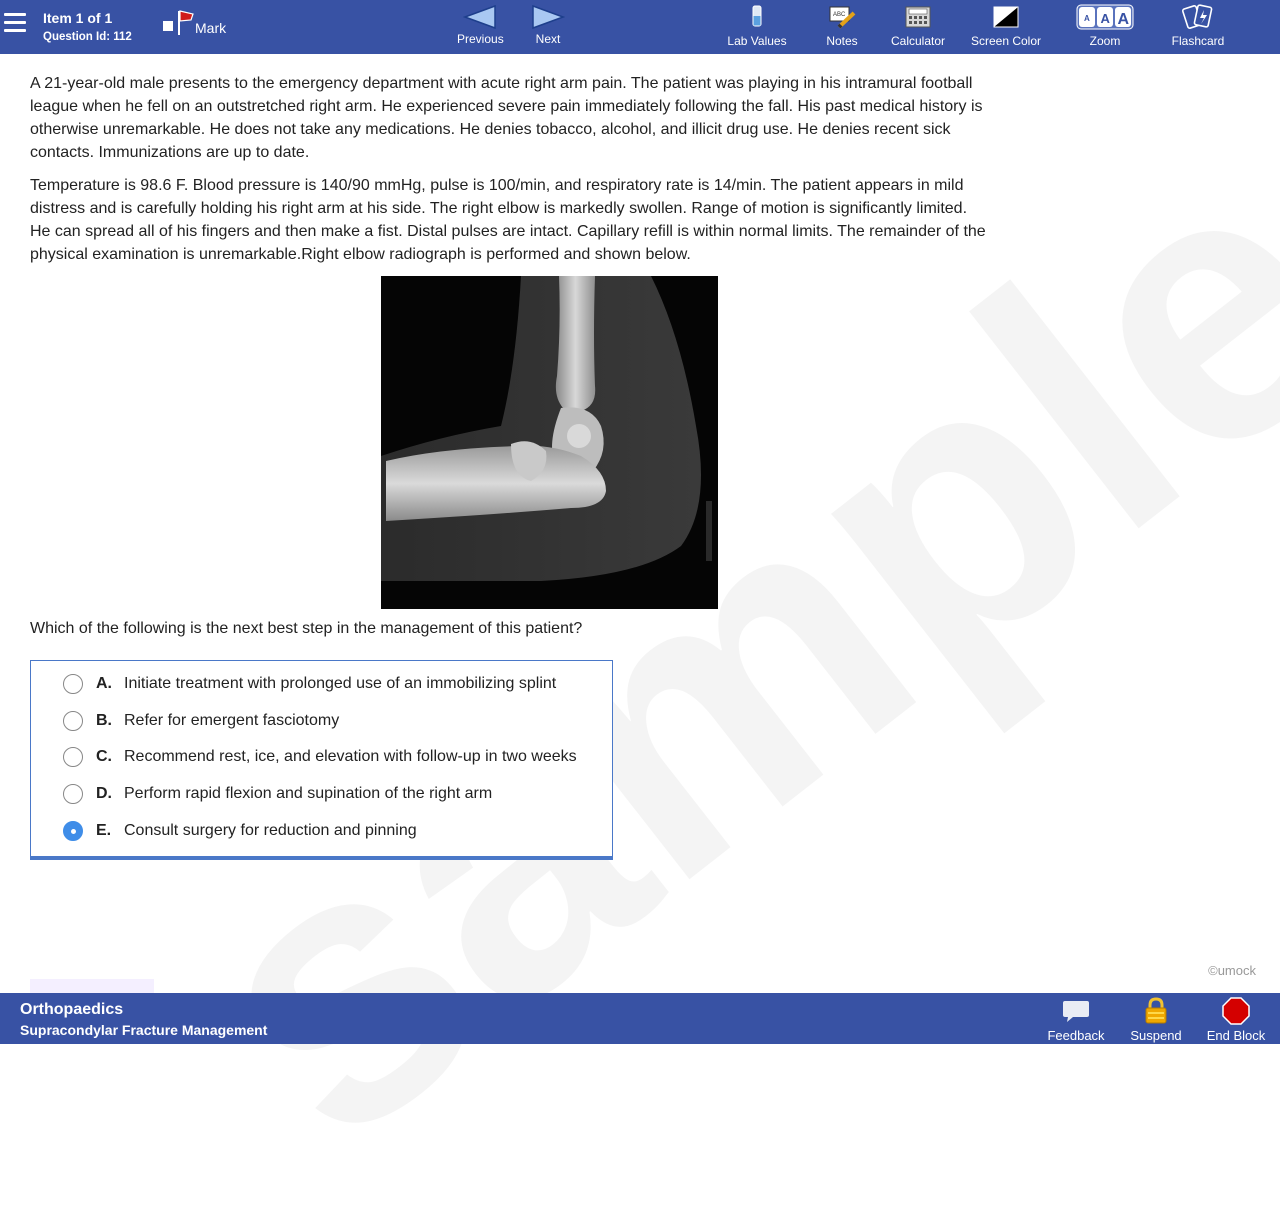 This screenshot has height=1224, width=1280. I want to click on next-label: Next, so click(548, 39).